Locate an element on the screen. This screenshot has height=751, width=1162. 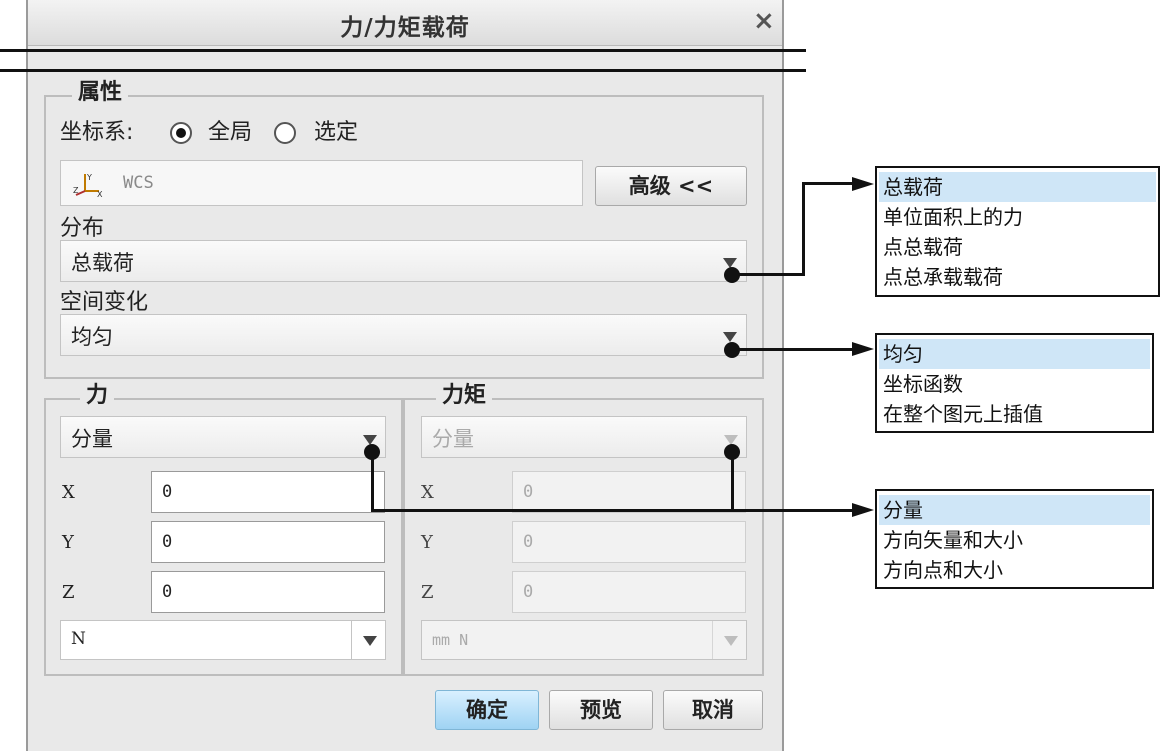
force-unit-select: N is located at coordinates (223, 640).